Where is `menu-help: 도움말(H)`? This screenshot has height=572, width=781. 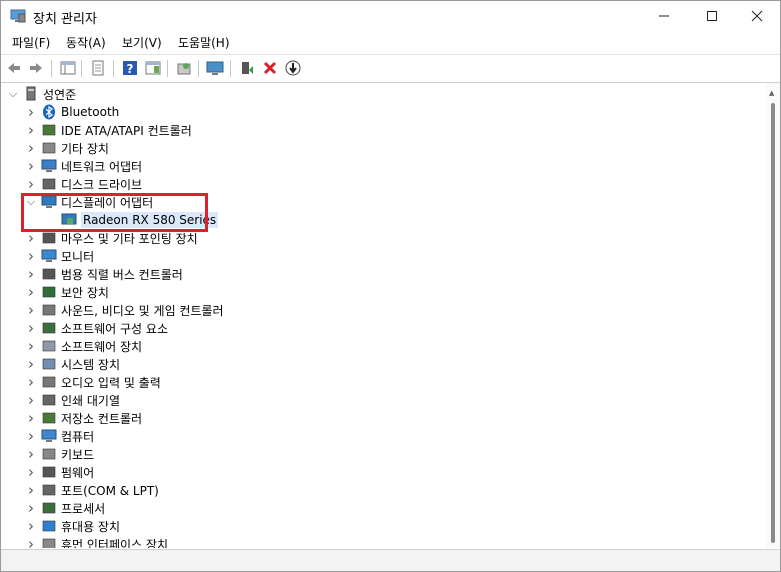
menu-help: 도움말(H) is located at coordinates (204, 42).